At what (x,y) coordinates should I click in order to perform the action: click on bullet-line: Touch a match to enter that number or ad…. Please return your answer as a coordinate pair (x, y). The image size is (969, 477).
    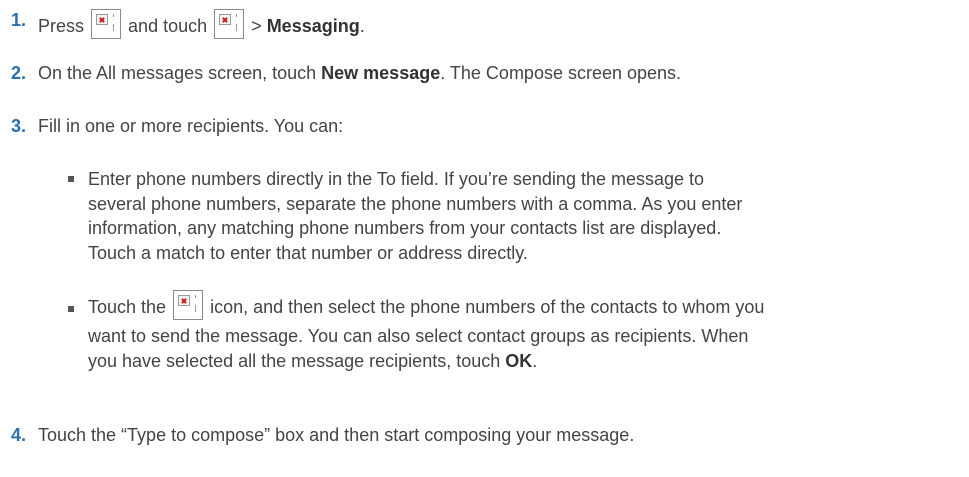
    Looking at the image, I should click on (308, 252).